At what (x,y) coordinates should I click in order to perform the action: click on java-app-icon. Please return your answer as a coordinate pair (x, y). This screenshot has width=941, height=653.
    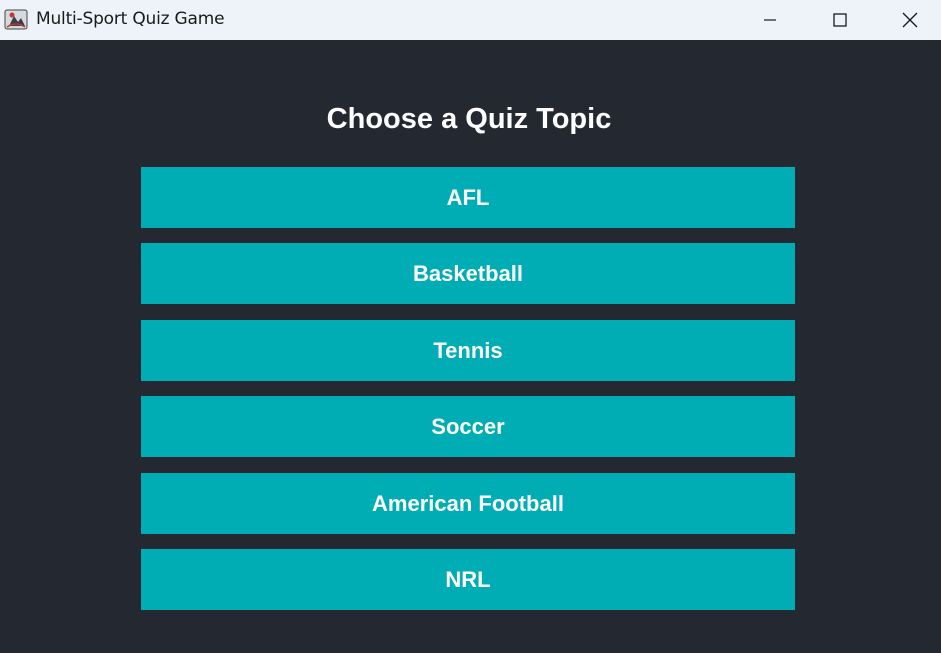
    Looking at the image, I should click on (16, 19).